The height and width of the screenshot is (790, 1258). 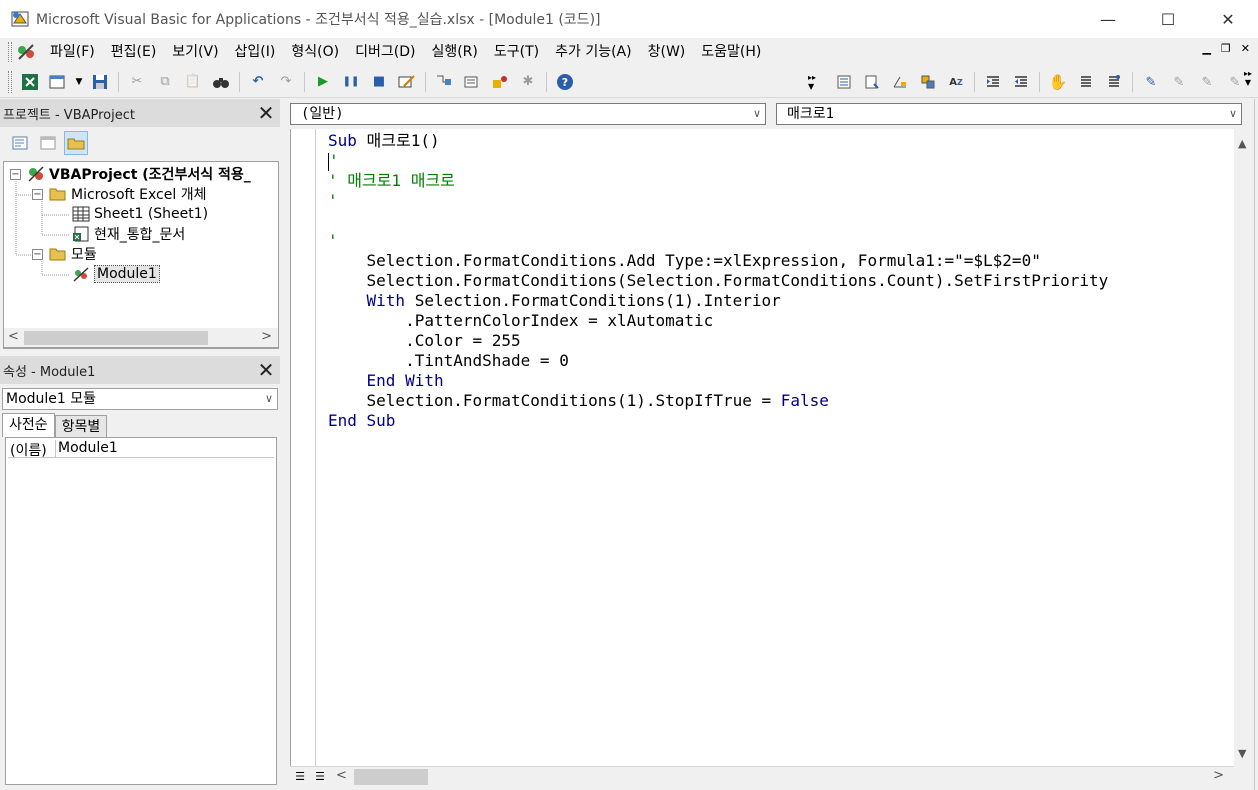 I want to click on toolbar-overflow-right-icon: ▸▸ ▼, so click(x=1248, y=82).